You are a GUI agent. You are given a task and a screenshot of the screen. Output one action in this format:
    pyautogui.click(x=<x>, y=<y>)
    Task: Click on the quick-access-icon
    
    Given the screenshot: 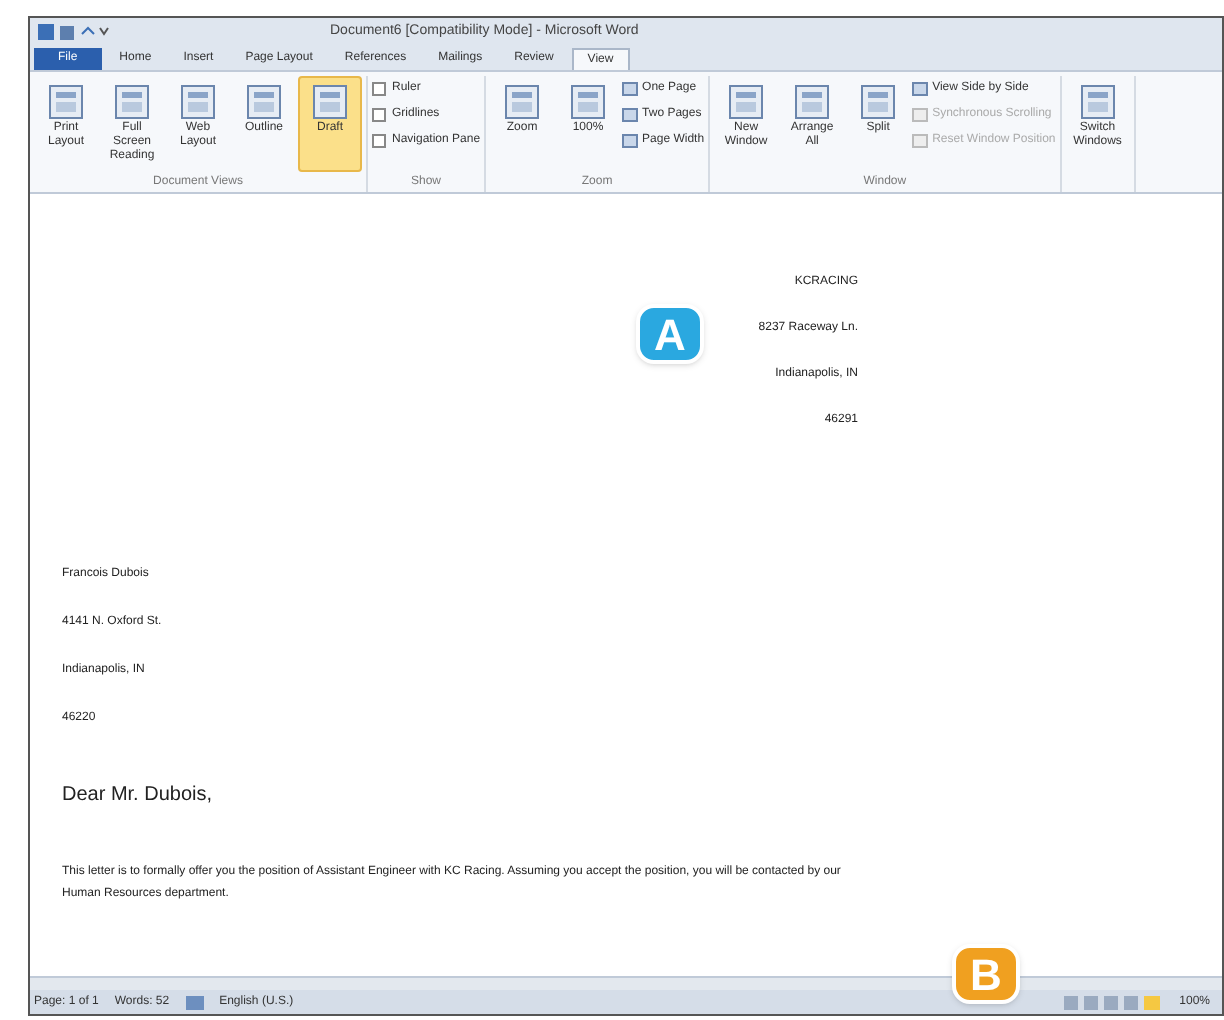 What is the action you would take?
    pyautogui.click(x=74, y=32)
    